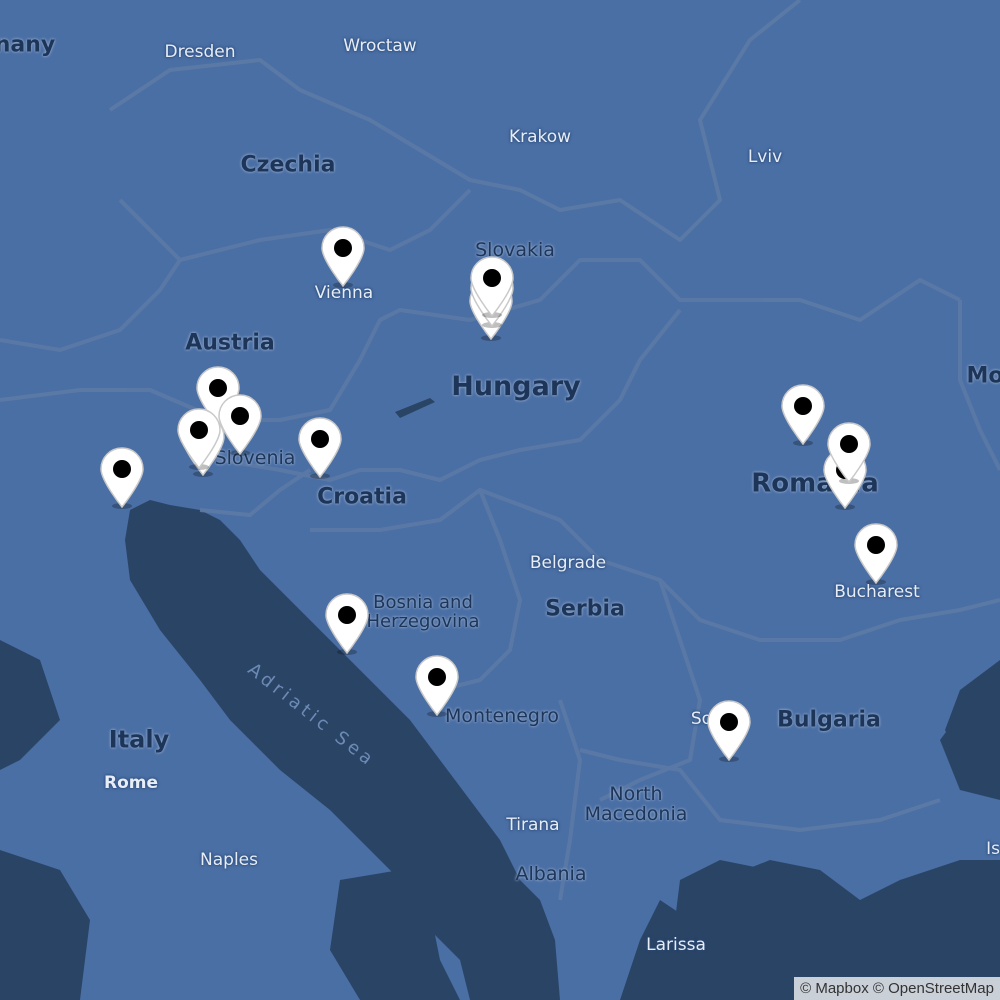 This screenshot has width=1000, height=1000. What do you see at coordinates (131, 783) in the screenshot?
I see `city-label-rome: Rome` at bounding box center [131, 783].